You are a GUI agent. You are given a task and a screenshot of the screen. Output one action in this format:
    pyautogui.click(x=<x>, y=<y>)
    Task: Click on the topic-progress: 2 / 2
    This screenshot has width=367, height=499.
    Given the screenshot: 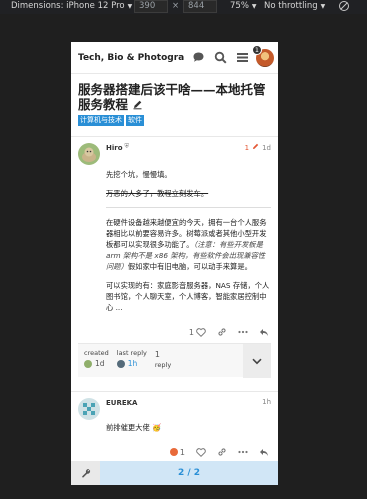 What is the action you would take?
    pyautogui.click(x=189, y=473)
    